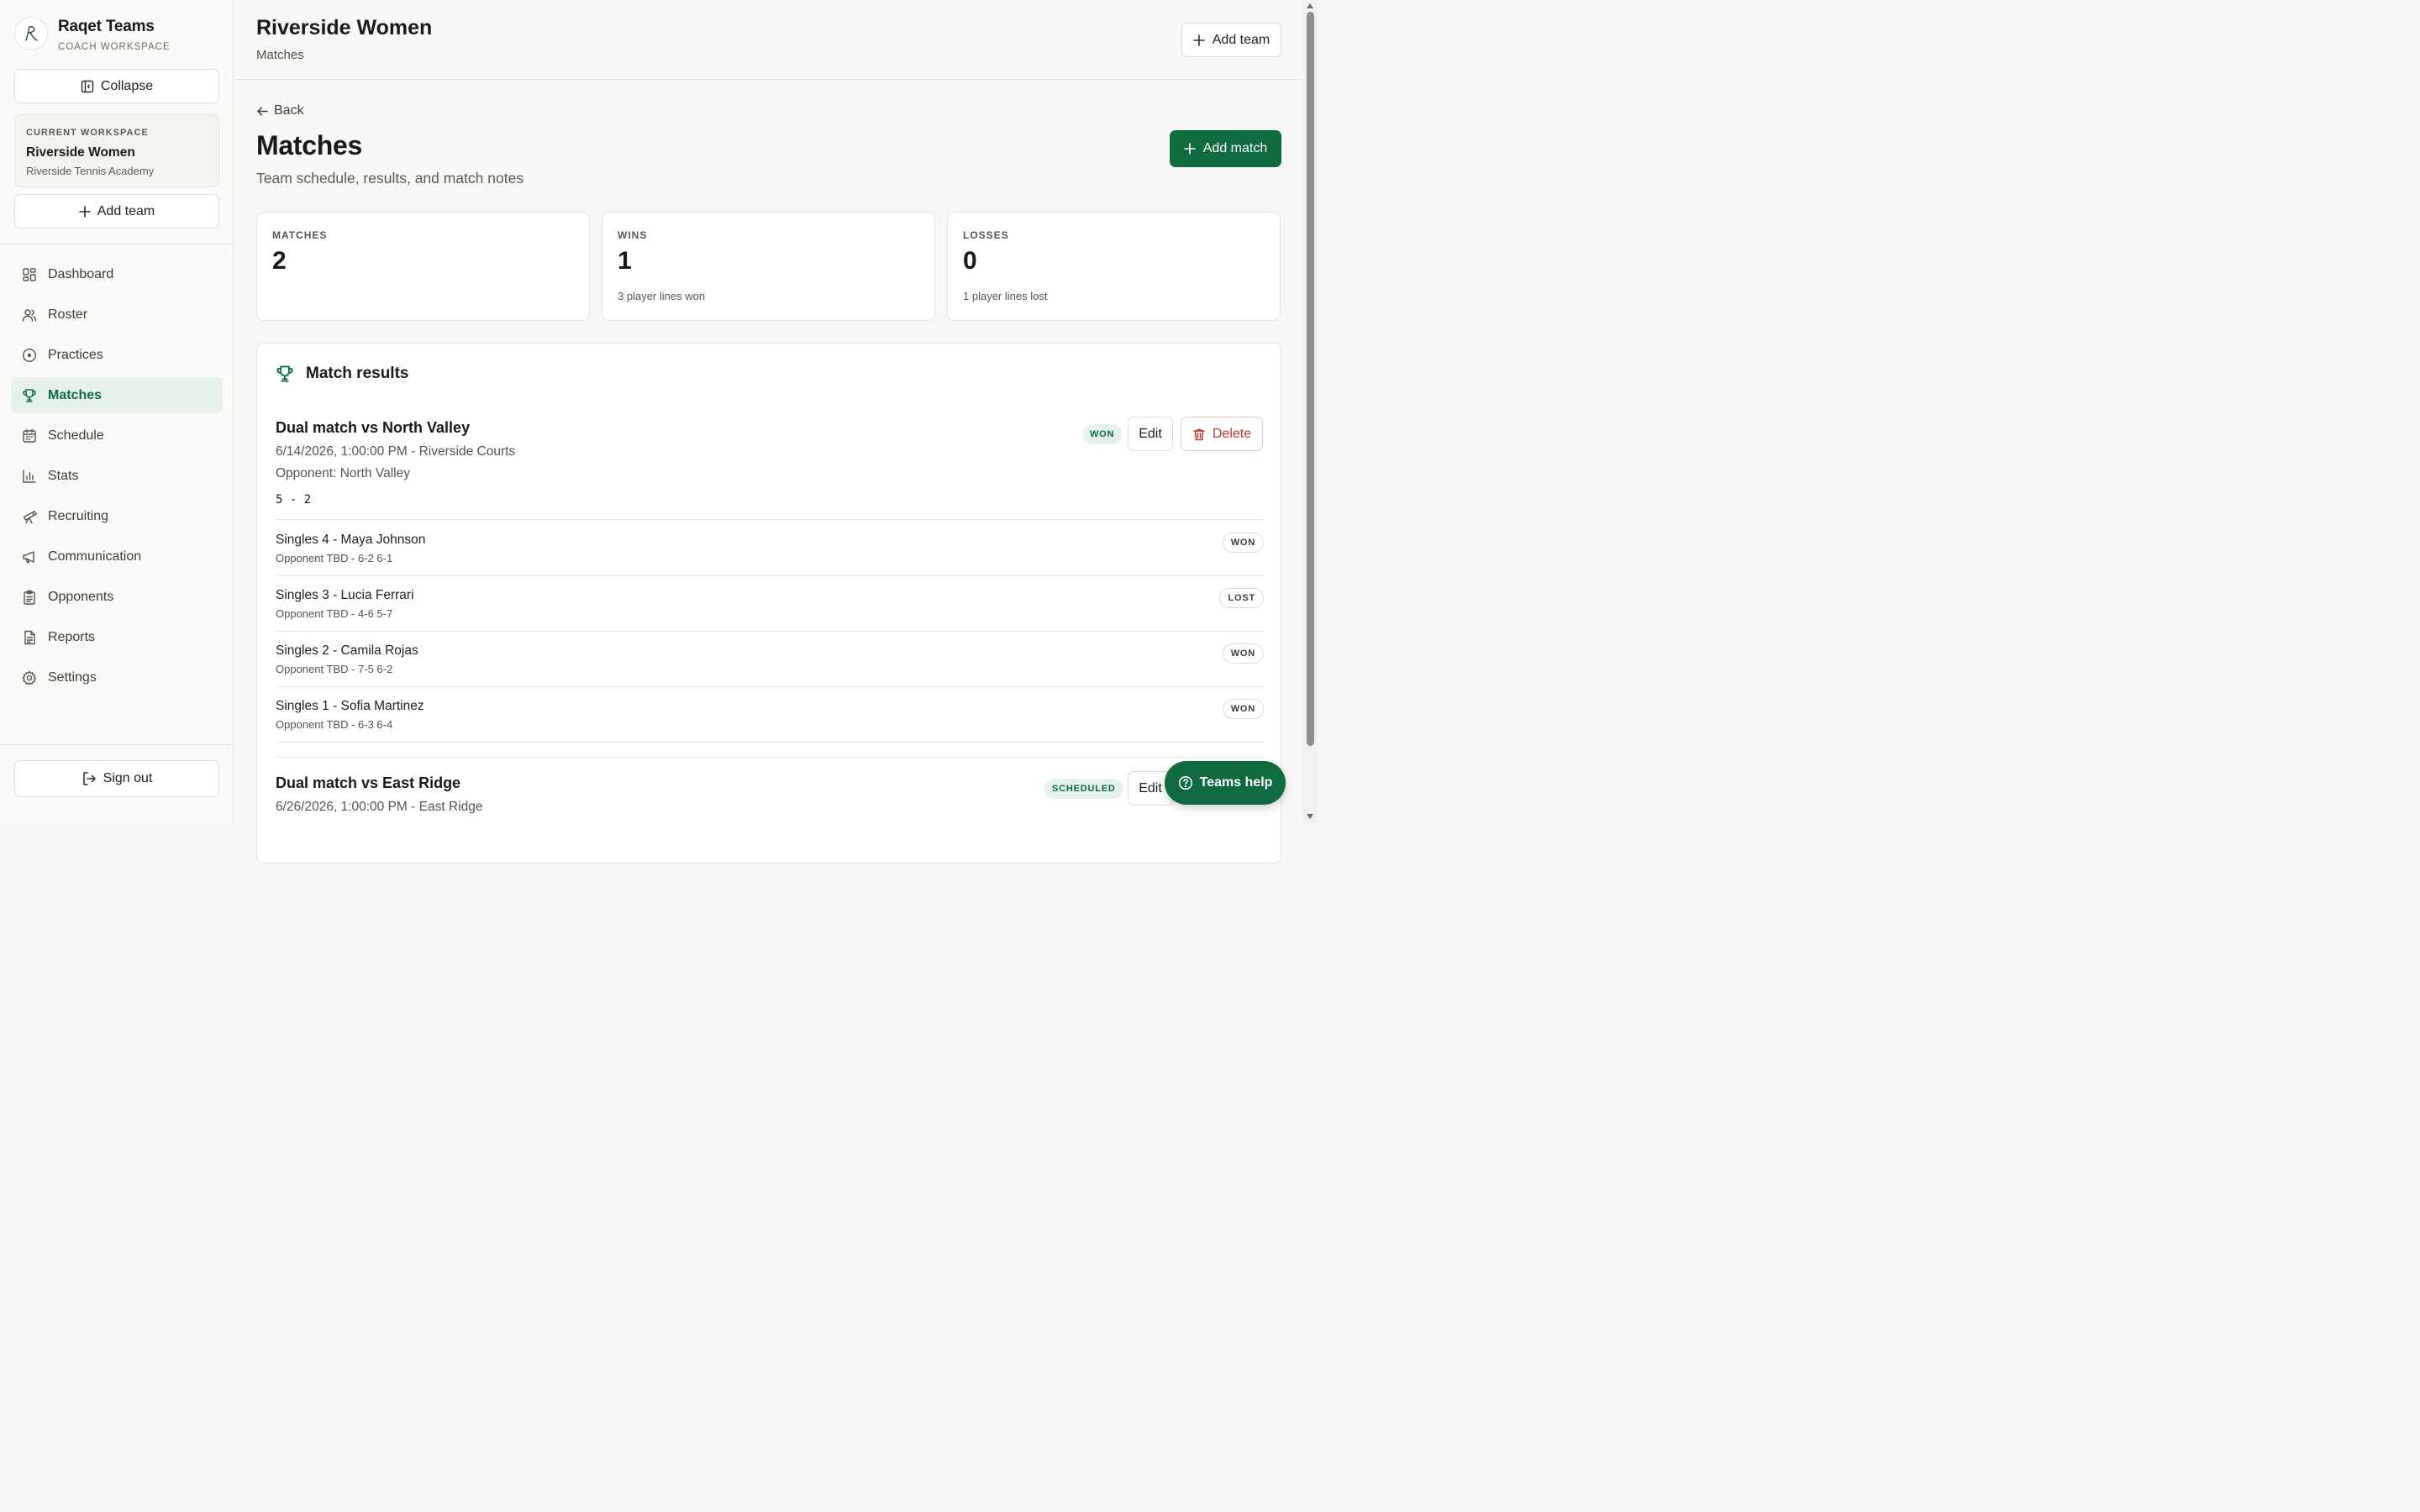 The width and height of the screenshot is (2420, 1512). What do you see at coordinates (390, 178) in the screenshot?
I see `page-subtitle: Team schedule, results, and match notes` at bounding box center [390, 178].